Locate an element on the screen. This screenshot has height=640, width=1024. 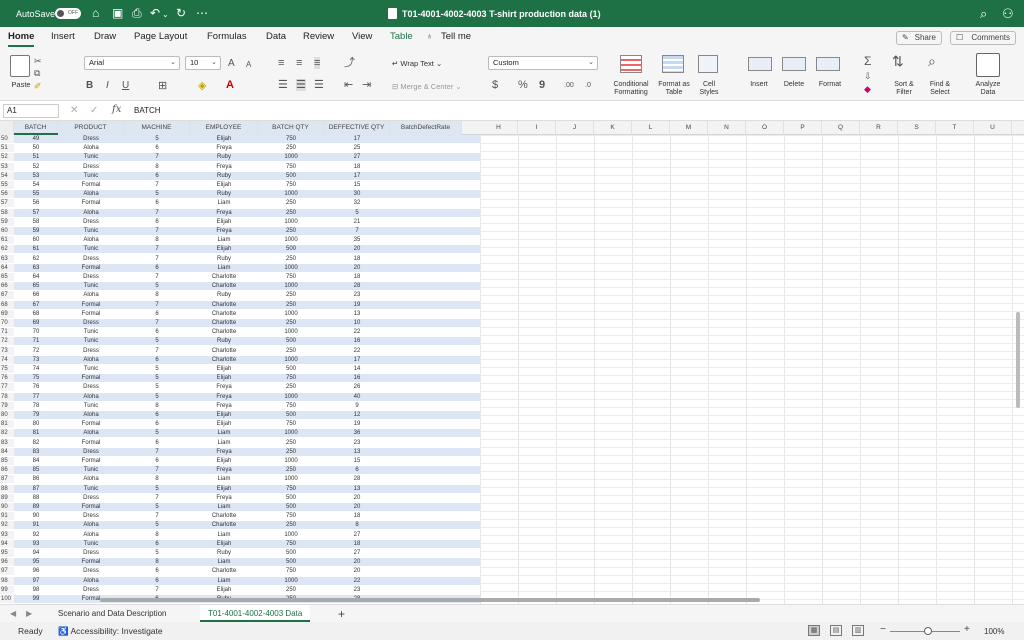
table-row: 54 Formal 7 Elijah 750 15 is located at coordinates (247, 185).